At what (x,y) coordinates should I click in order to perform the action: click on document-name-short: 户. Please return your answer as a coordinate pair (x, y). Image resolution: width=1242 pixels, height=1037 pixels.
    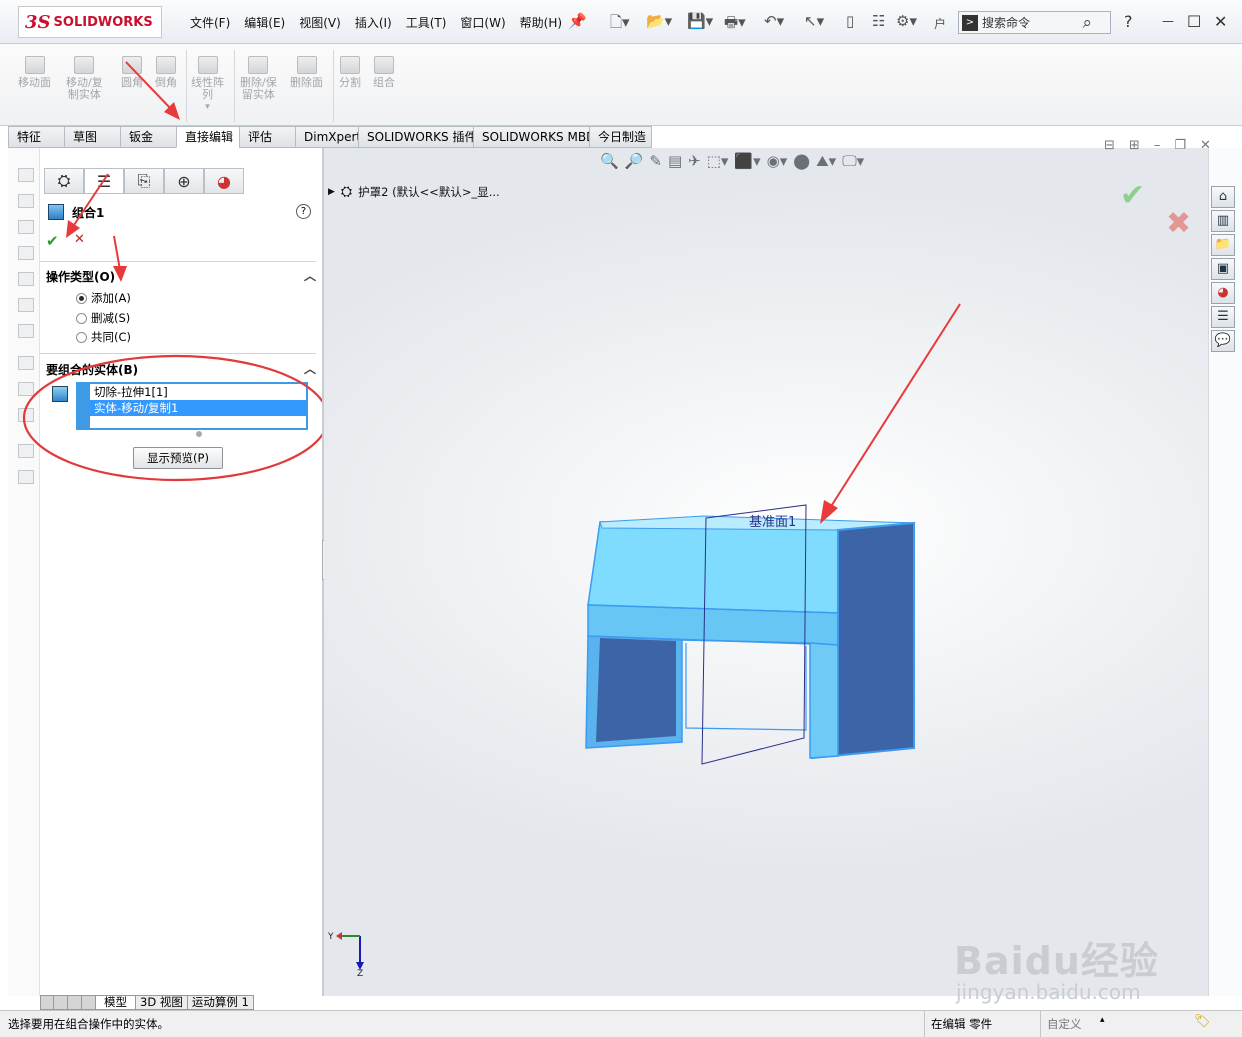
    Looking at the image, I should click on (940, 23).